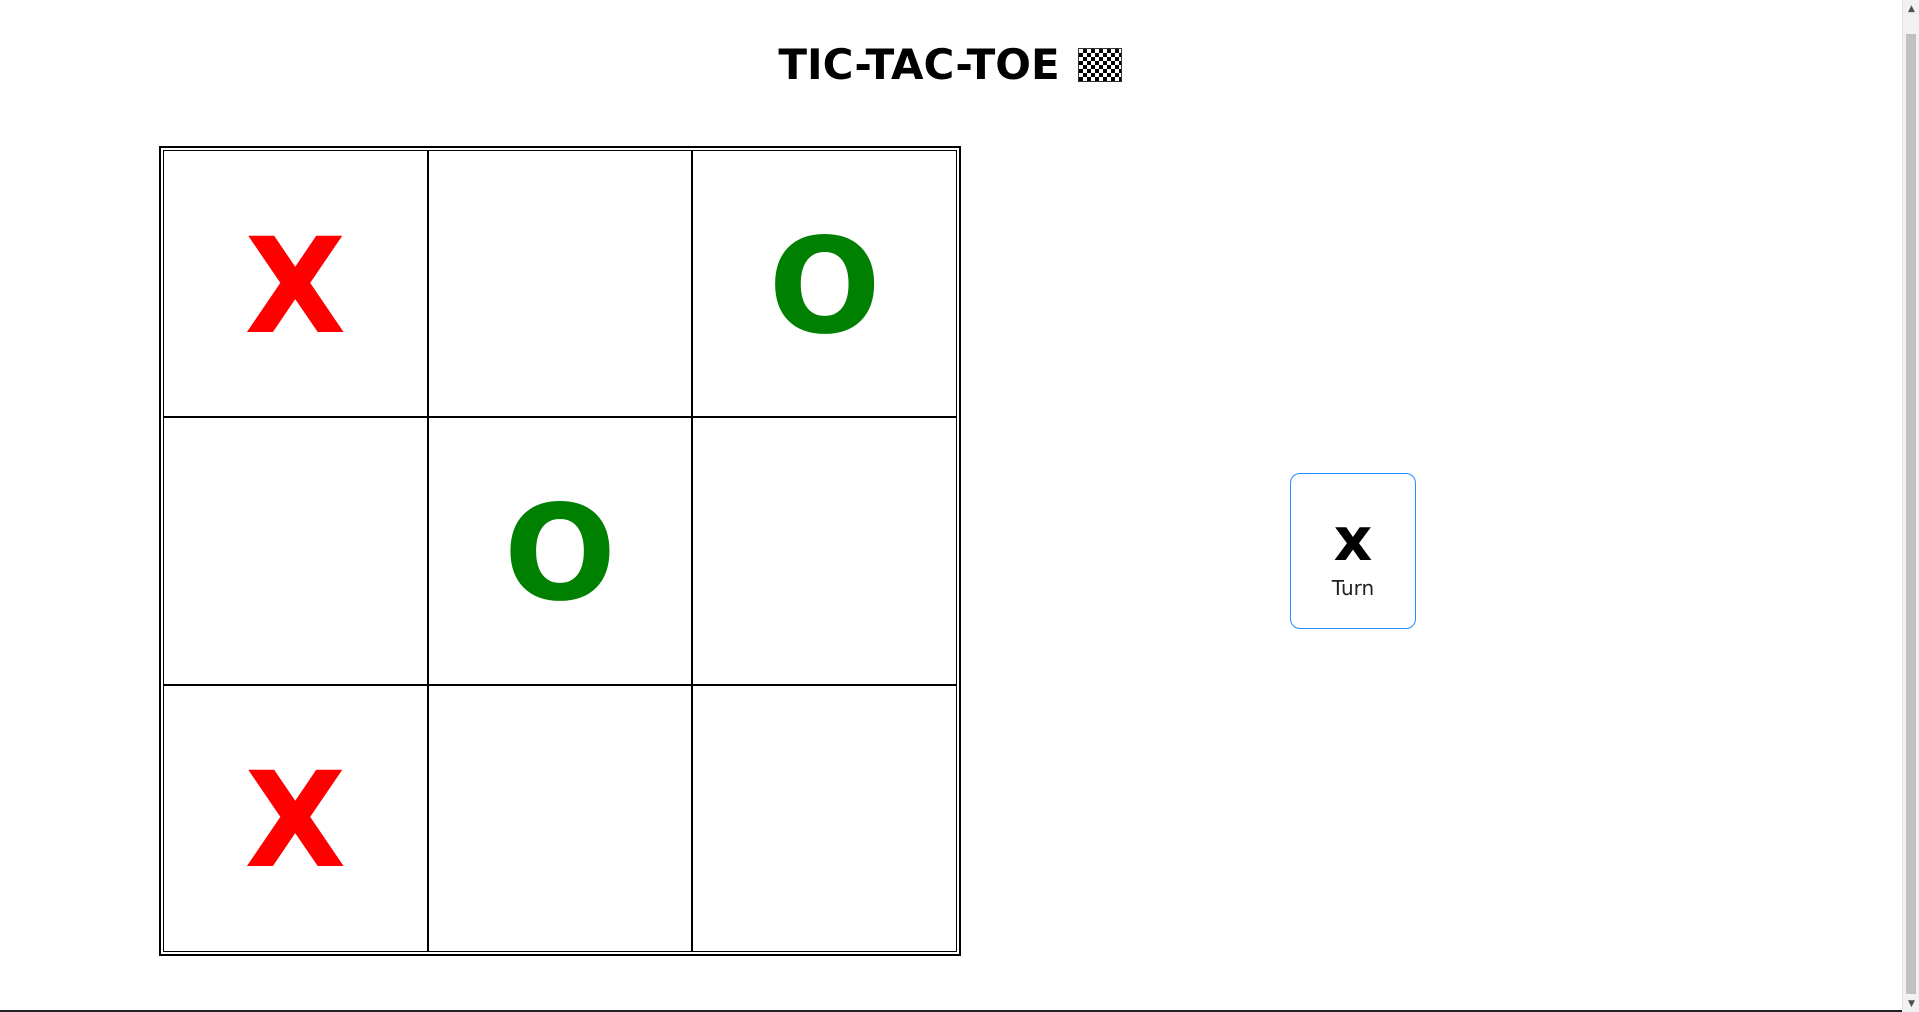 This screenshot has width=1919, height=1012. I want to click on cell-4: O, so click(560, 551).